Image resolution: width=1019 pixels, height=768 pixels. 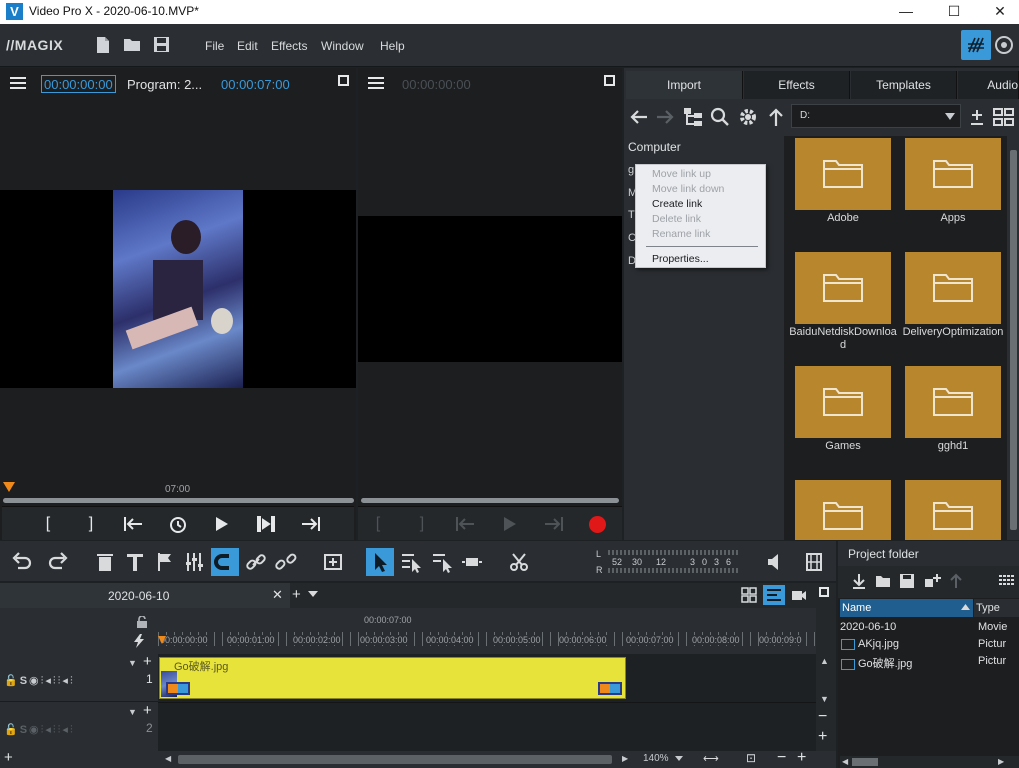 I want to click on redo-icon, so click(x=58, y=562).